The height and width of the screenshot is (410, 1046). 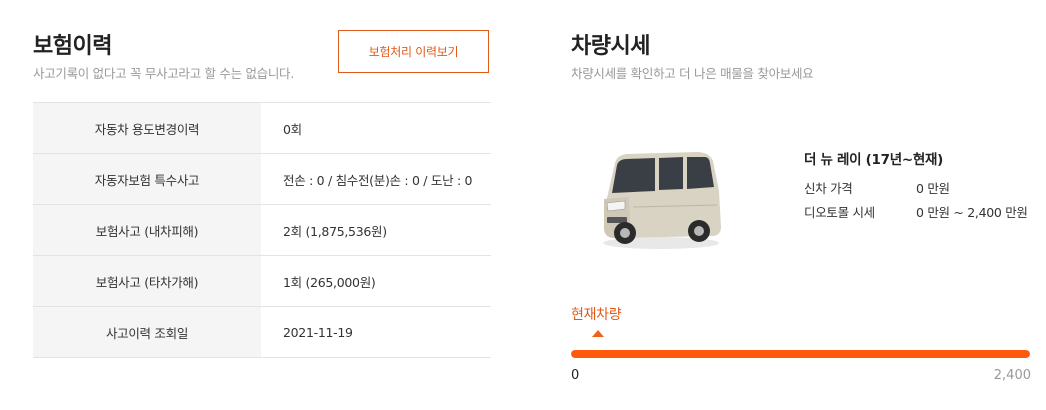 I want to click on table-row: 보험사고 (내차피해) 2회 (1,875,536원), so click(x=262, y=230).